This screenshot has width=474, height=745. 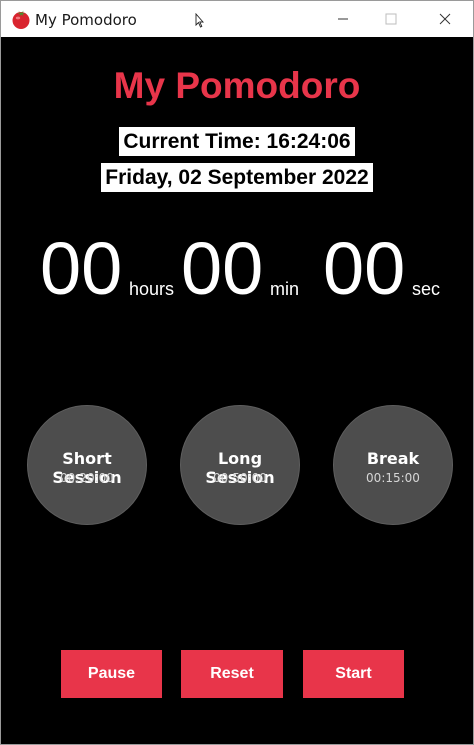 I want to click on current-time-label: Current Time: 16:24:06, so click(x=237, y=141).